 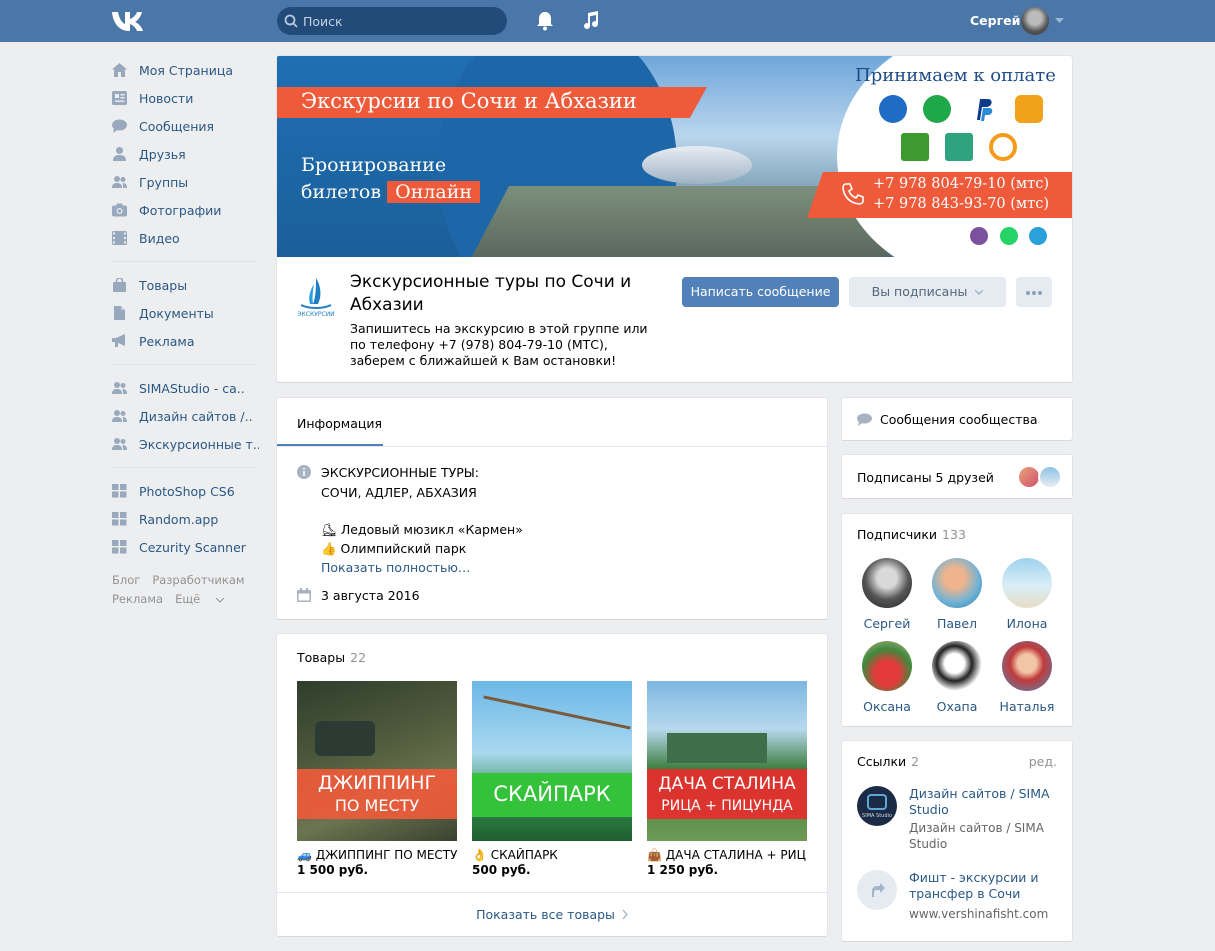 I want to click on send-message-button: Написать сообщение, so click(x=760, y=292).